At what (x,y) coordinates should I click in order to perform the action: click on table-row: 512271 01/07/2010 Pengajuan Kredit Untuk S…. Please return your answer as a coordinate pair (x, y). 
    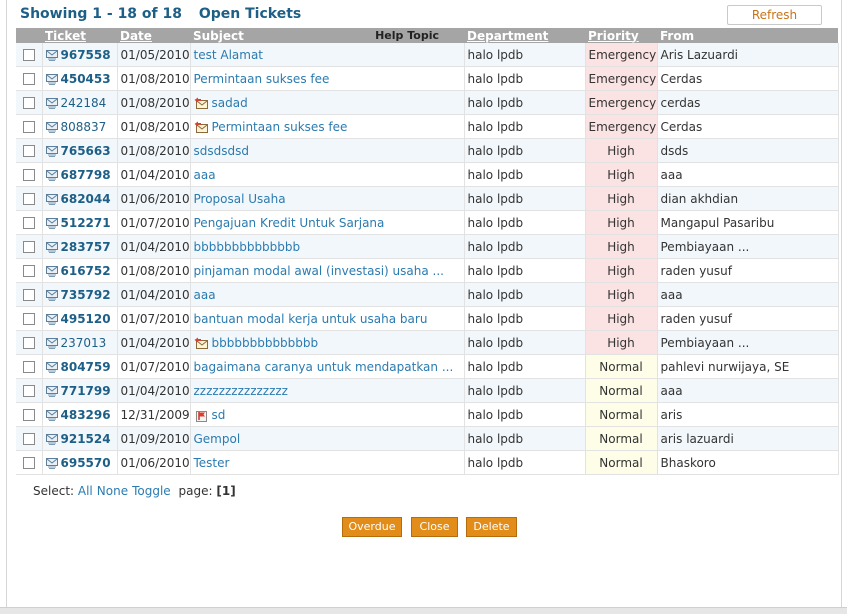
    Looking at the image, I should click on (427, 222).